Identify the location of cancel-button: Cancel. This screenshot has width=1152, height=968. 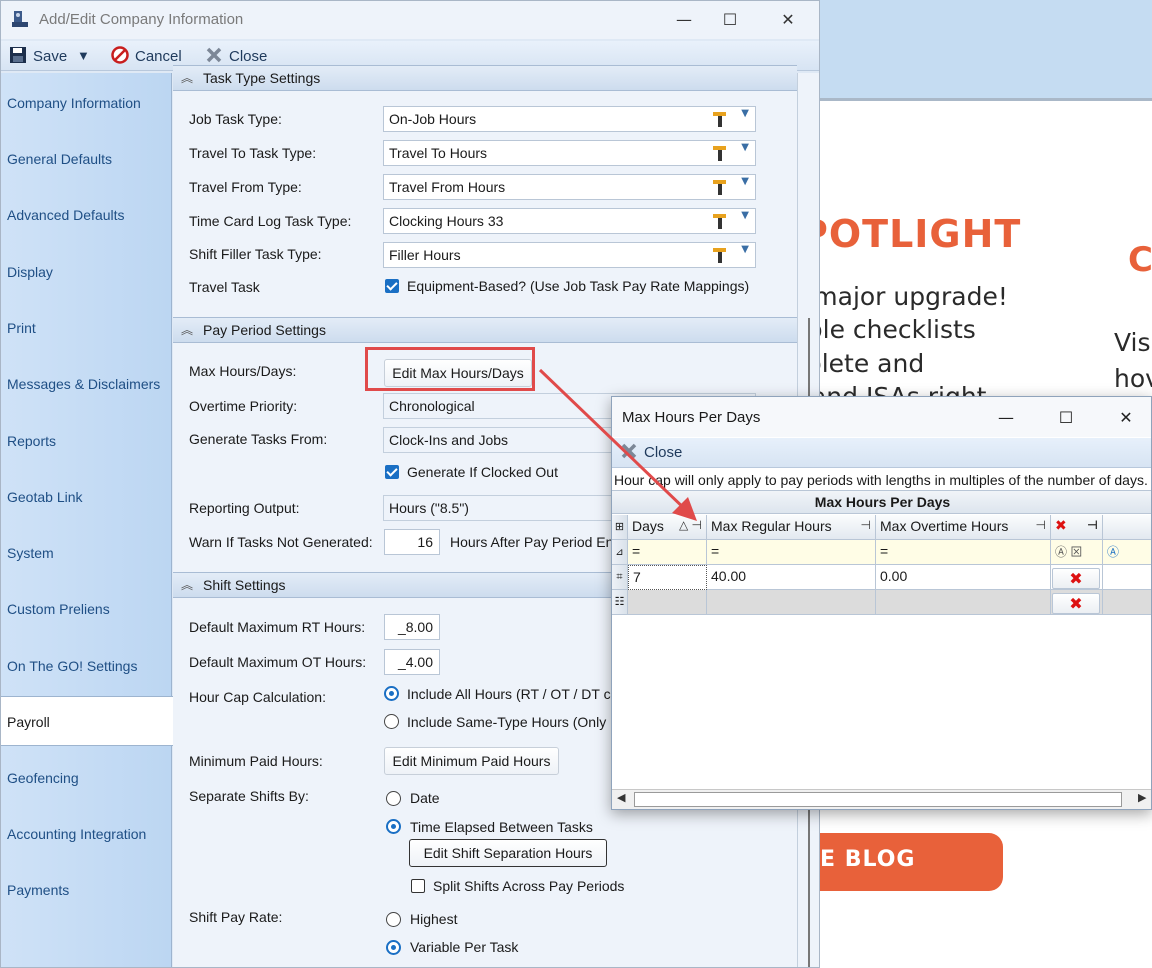
(146, 57).